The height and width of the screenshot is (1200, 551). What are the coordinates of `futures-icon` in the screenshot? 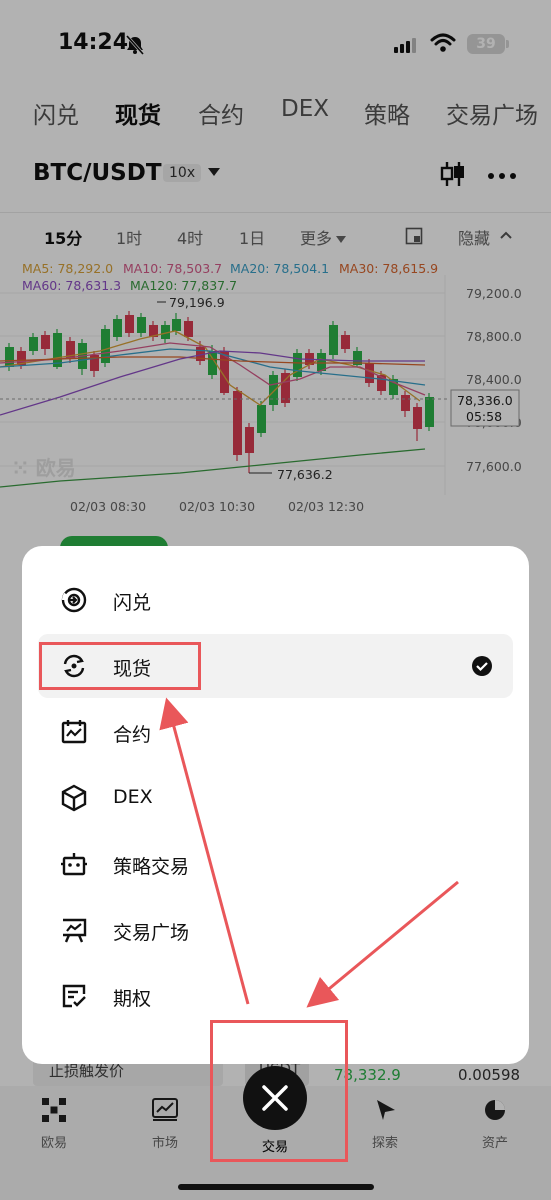 It's located at (74, 732).